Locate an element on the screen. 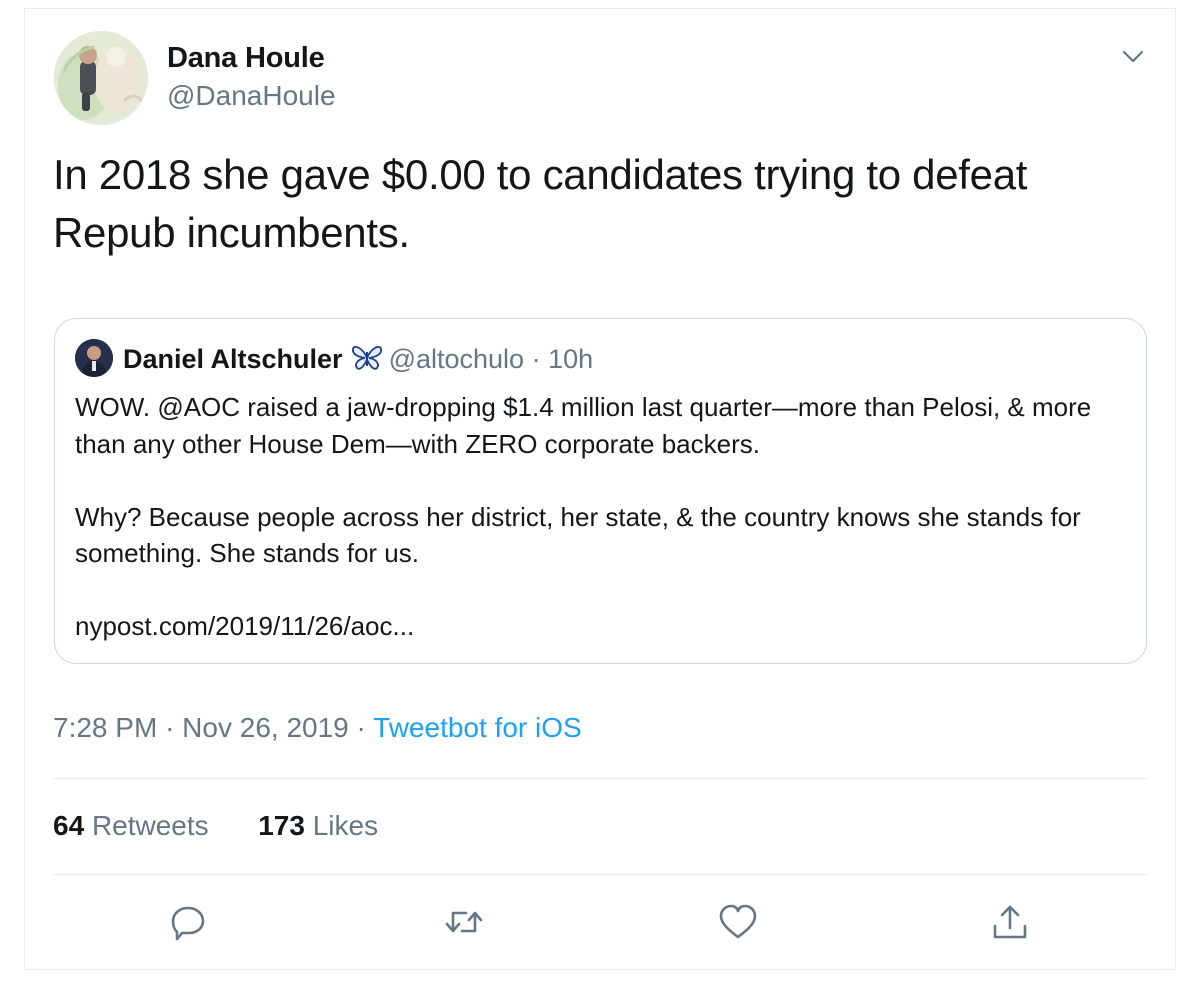 This screenshot has width=1200, height=986. retweets-stat: 64 Retweets is located at coordinates (131, 825).